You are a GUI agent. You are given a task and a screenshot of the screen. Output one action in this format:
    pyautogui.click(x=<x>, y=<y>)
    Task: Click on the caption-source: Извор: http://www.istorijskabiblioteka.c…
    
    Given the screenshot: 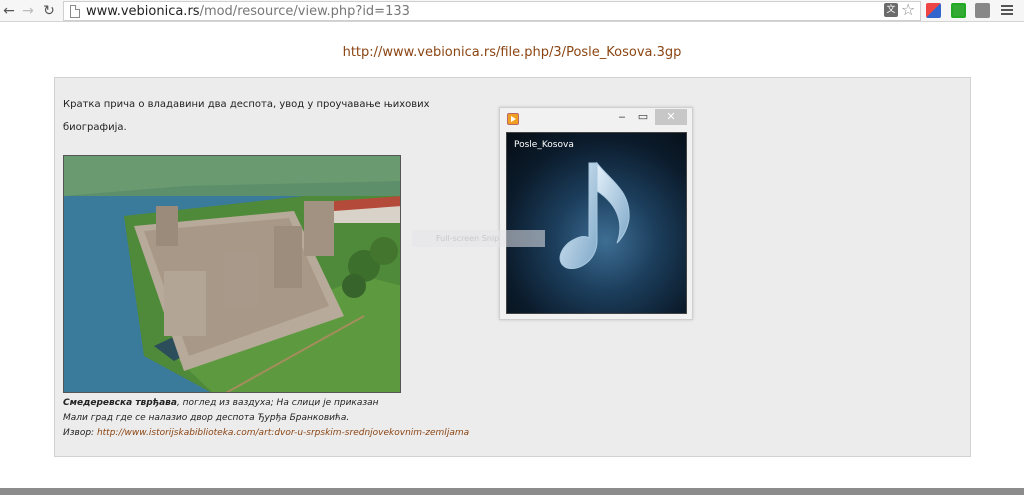 What is the action you would take?
    pyautogui.click(x=266, y=433)
    